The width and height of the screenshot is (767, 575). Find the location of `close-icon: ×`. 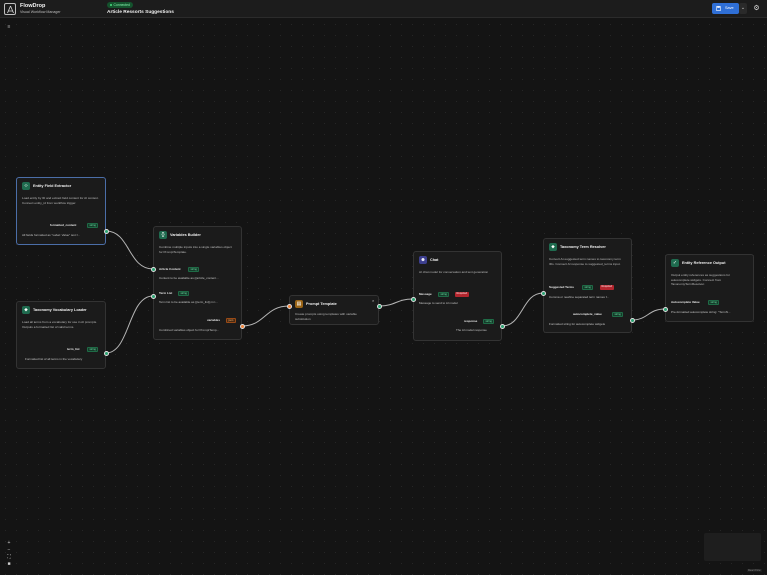

close-icon: × is located at coordinates (373, 300).